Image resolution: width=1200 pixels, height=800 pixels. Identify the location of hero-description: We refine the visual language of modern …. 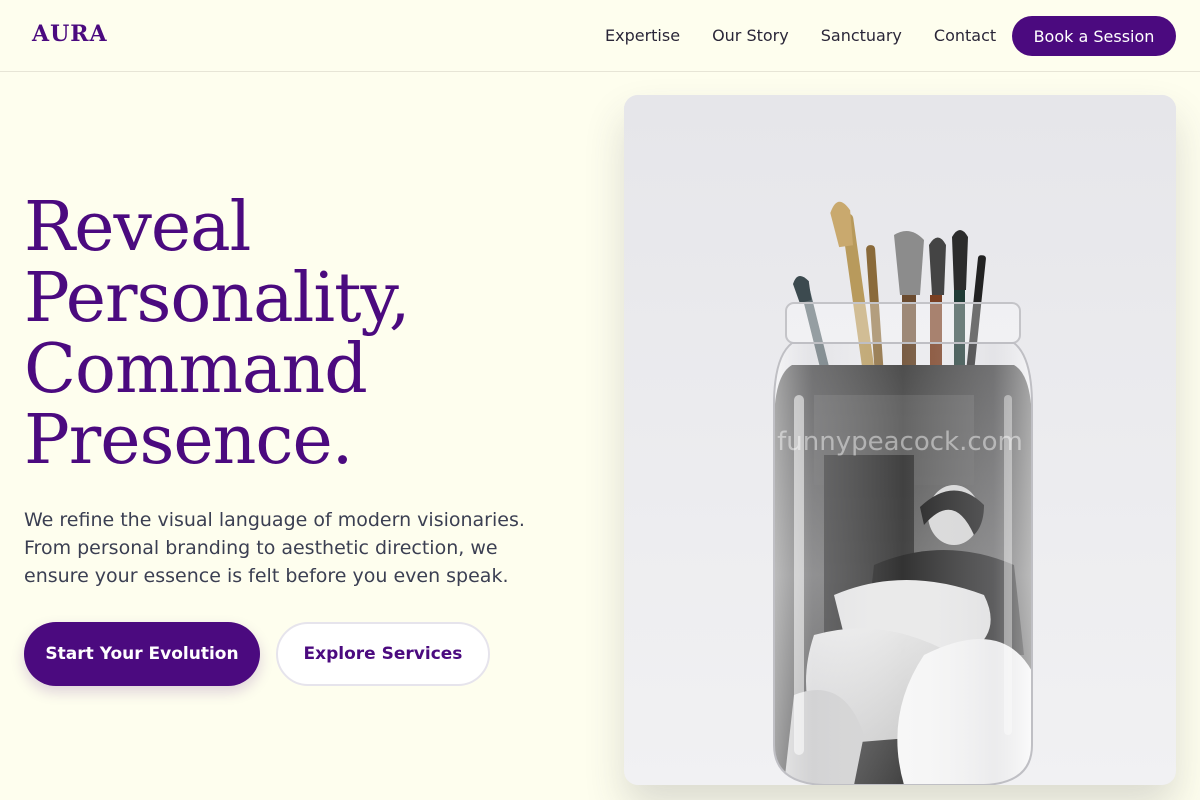
(284, 548).